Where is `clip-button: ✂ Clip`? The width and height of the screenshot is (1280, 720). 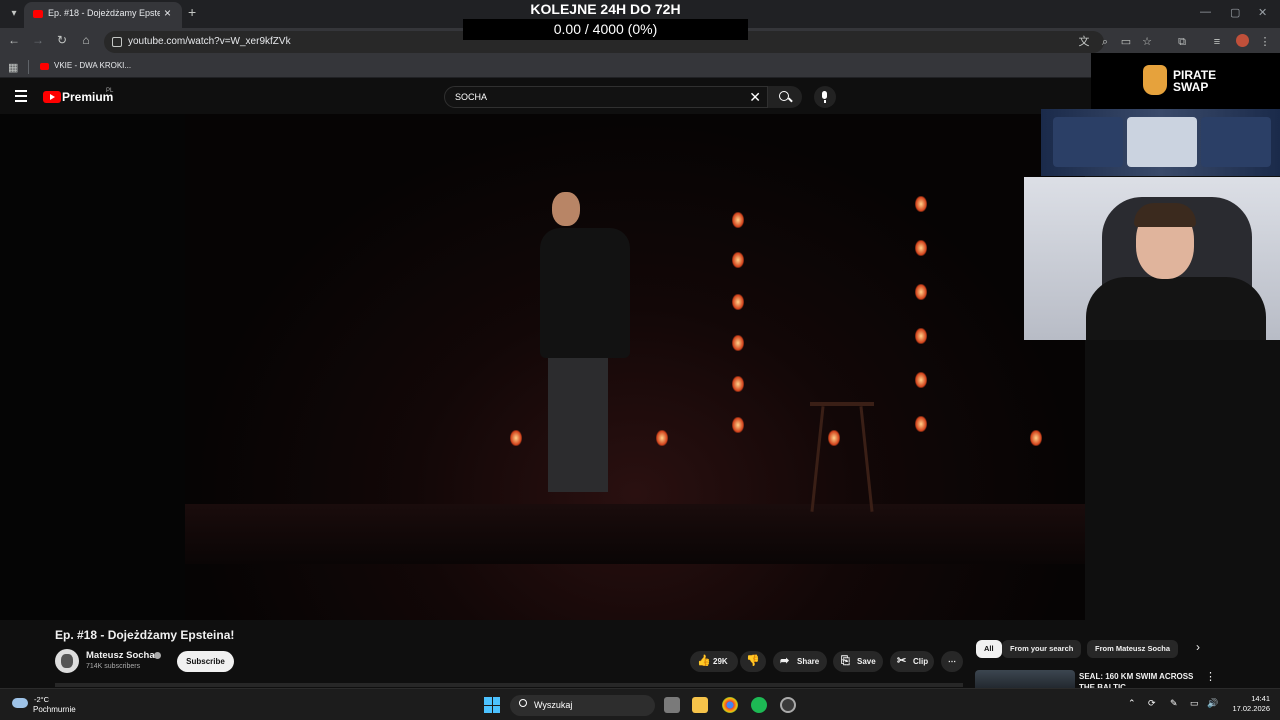 clip-button: ✂ Clip is located at coordinates (912, 661).